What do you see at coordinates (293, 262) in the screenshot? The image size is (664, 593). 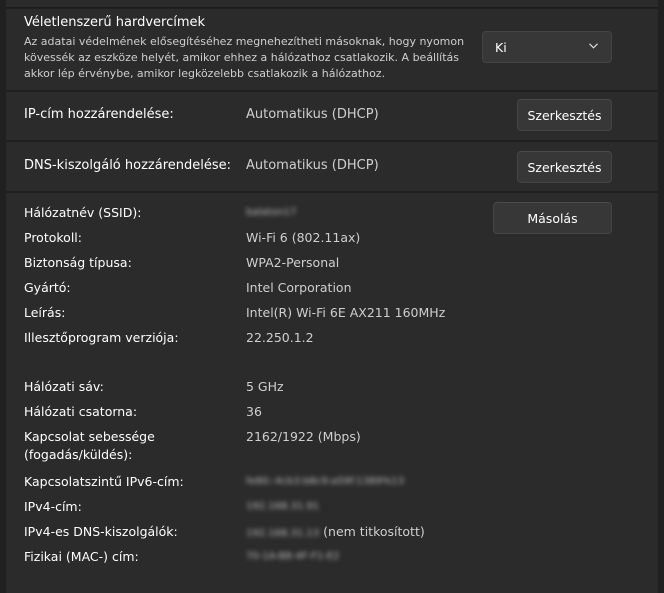 I see `security-type-value: WPA2-Personal` at bounding box center [293, 262].